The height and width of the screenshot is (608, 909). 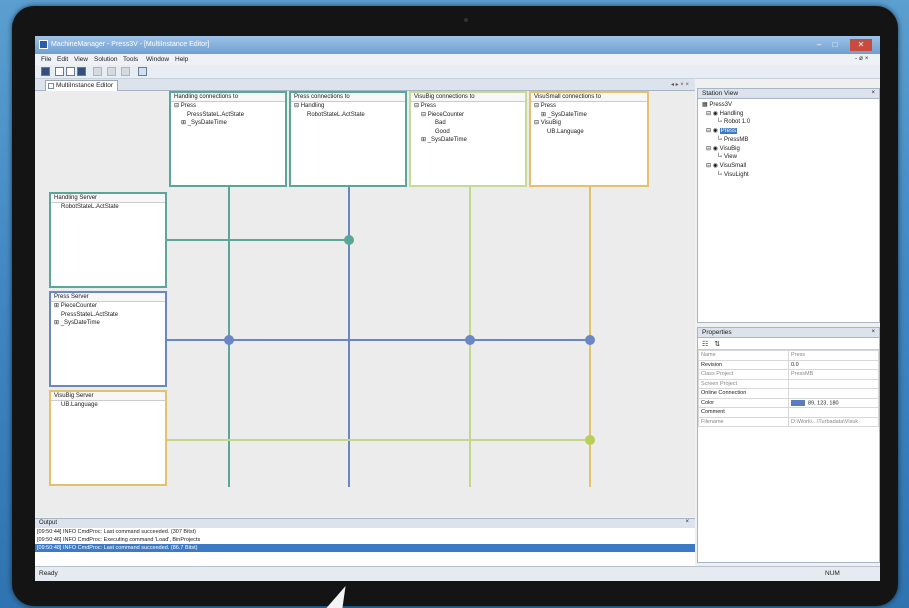 What do you see at coordinates (468, 123) in the screenshot?
I see `tree-node: Bad` at bounding box center [468, 123].